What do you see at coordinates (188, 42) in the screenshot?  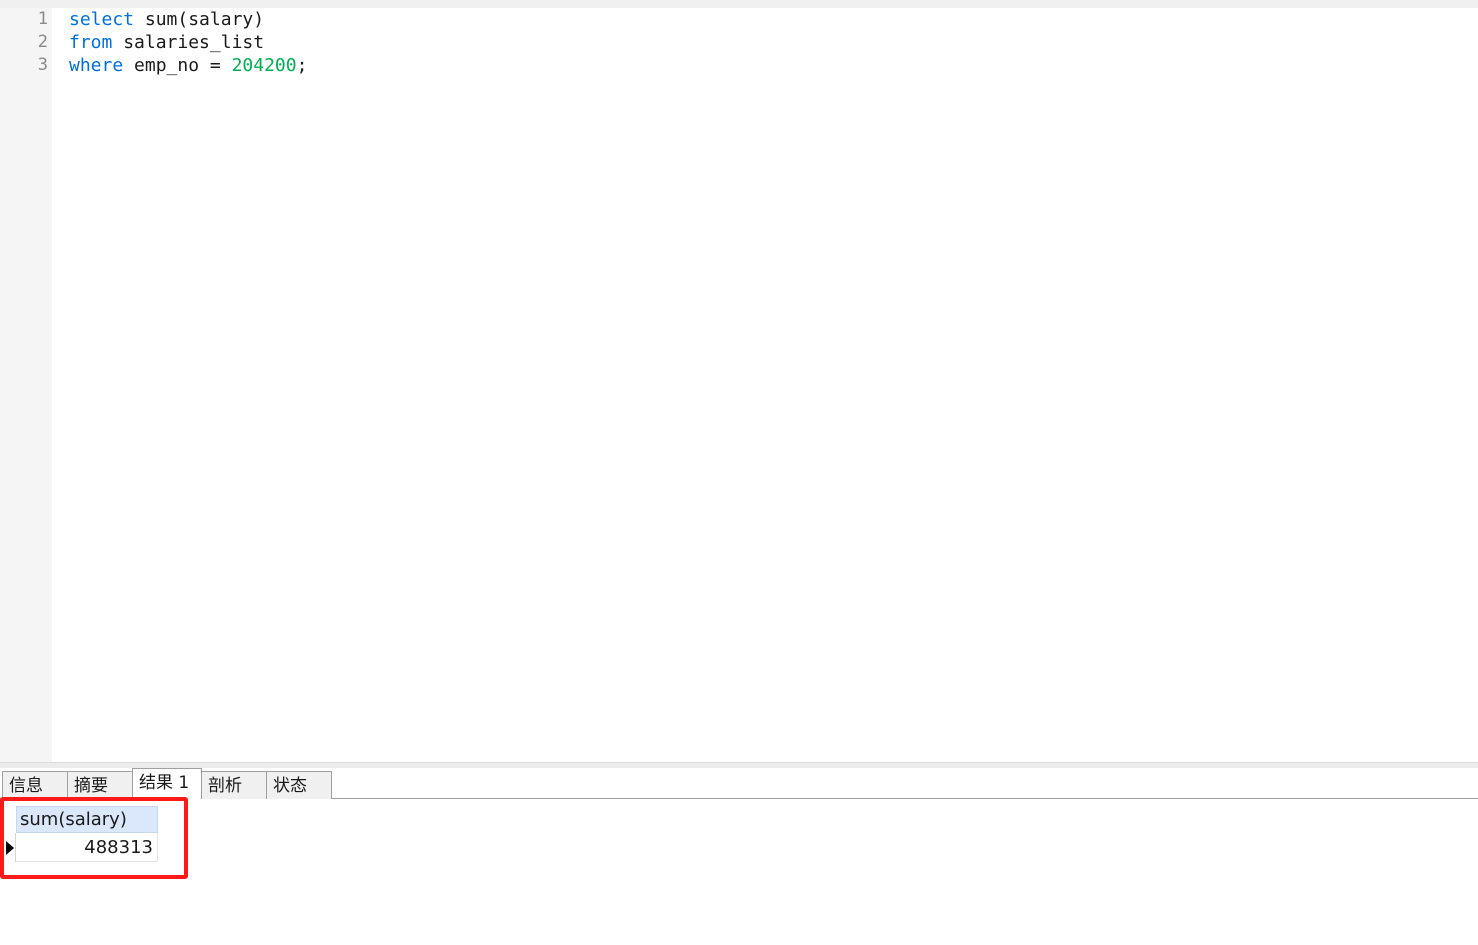 I see `code-text: salaries_list` at bounding box center [188, 42].